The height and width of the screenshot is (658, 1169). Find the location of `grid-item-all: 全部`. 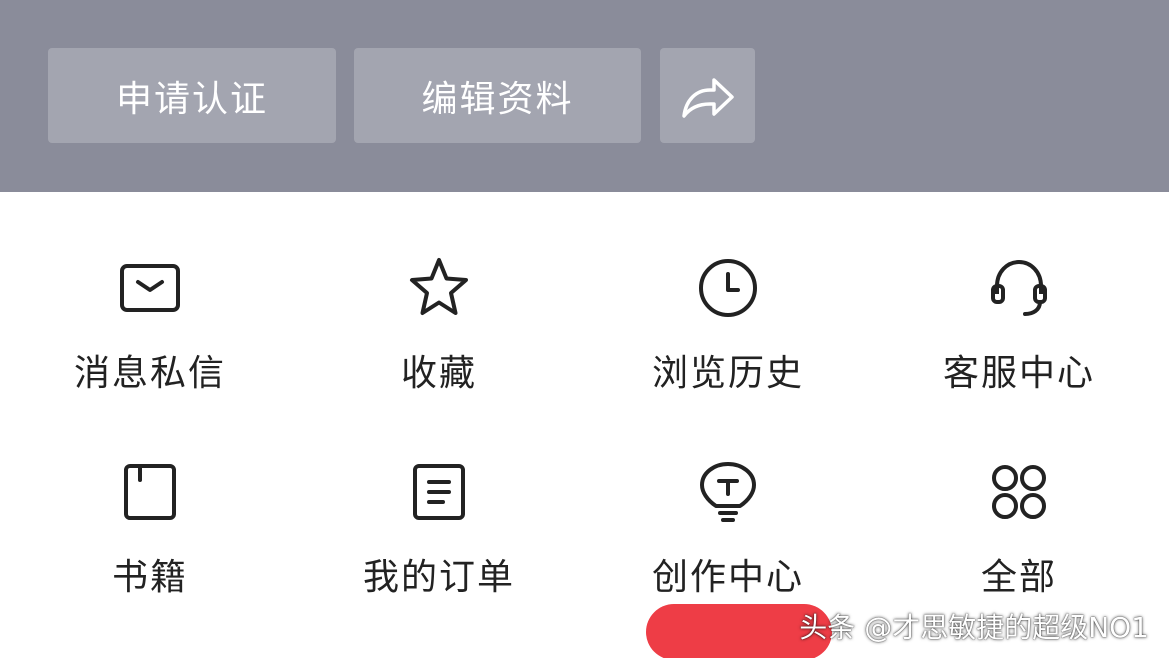

grid-item-all: 全部 is located at coordinates (1019, 540).